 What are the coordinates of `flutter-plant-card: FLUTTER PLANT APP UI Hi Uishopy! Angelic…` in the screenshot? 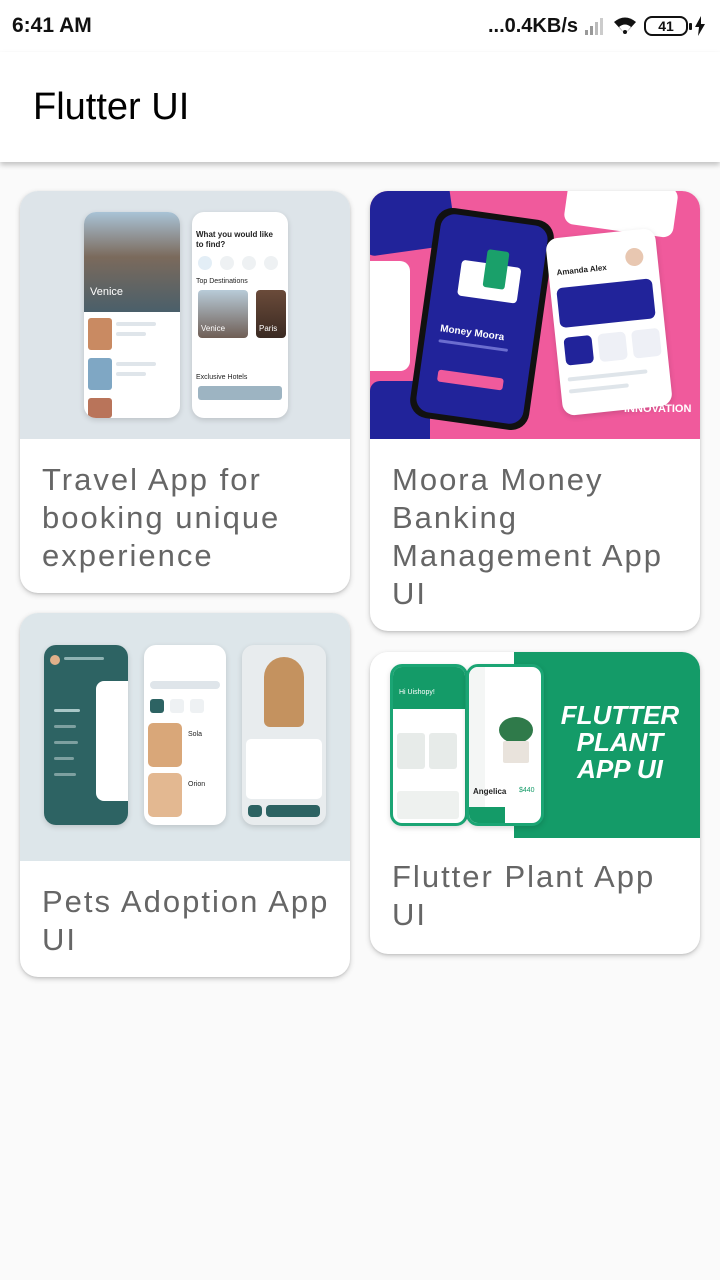 It's located at (535, 803).